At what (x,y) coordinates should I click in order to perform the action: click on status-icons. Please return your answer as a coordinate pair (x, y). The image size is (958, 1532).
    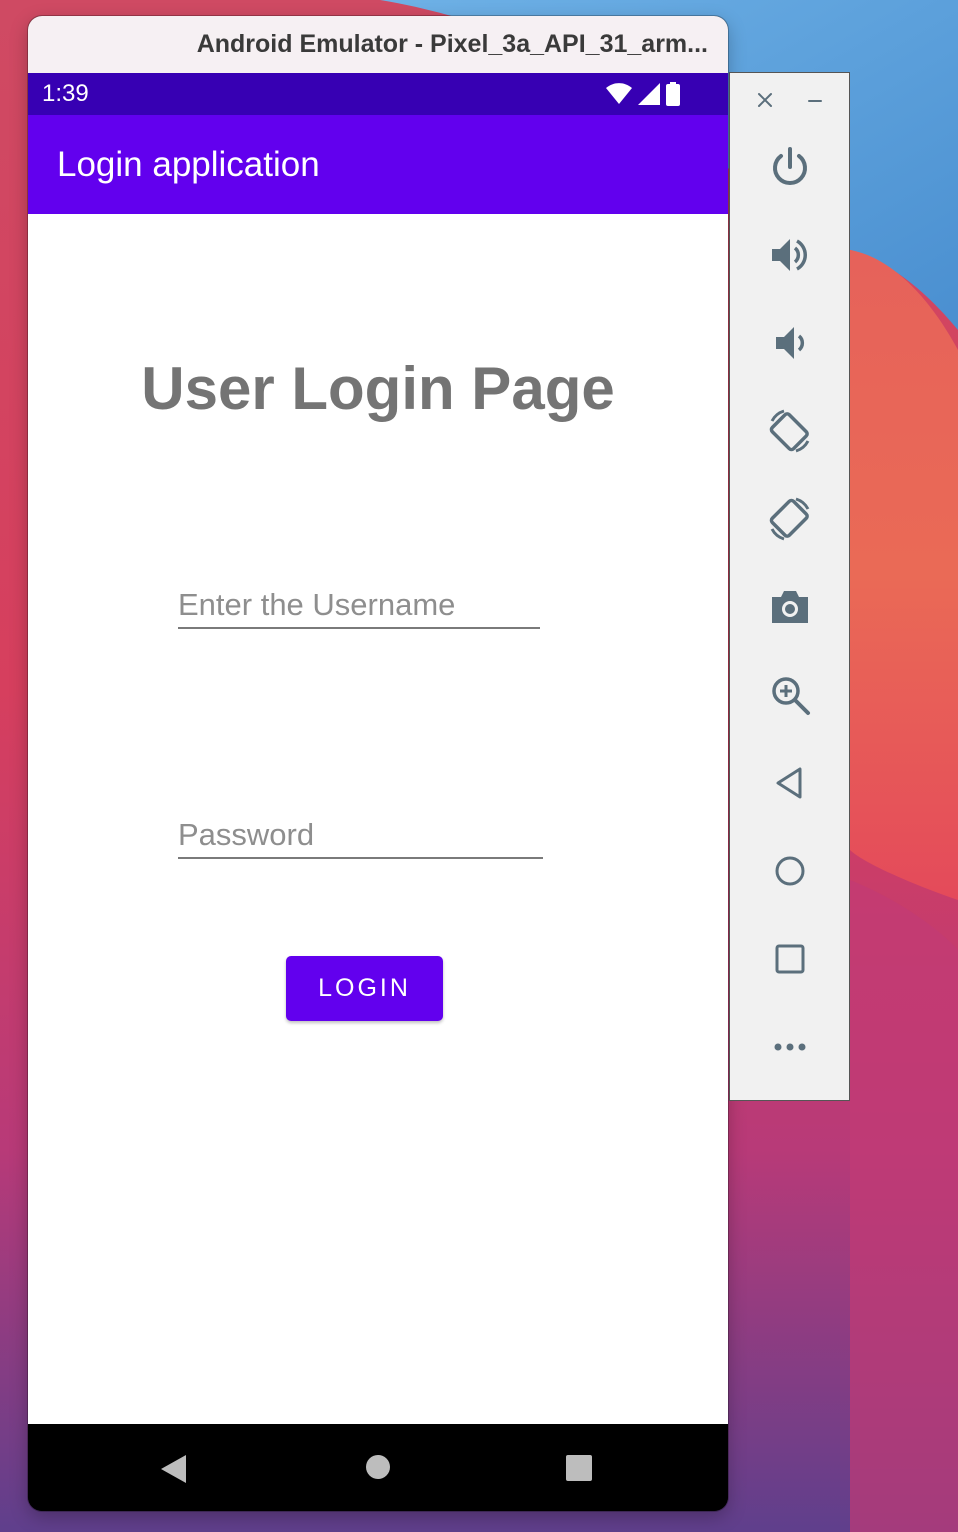
    Looking at the image, I should click on (643, 94).